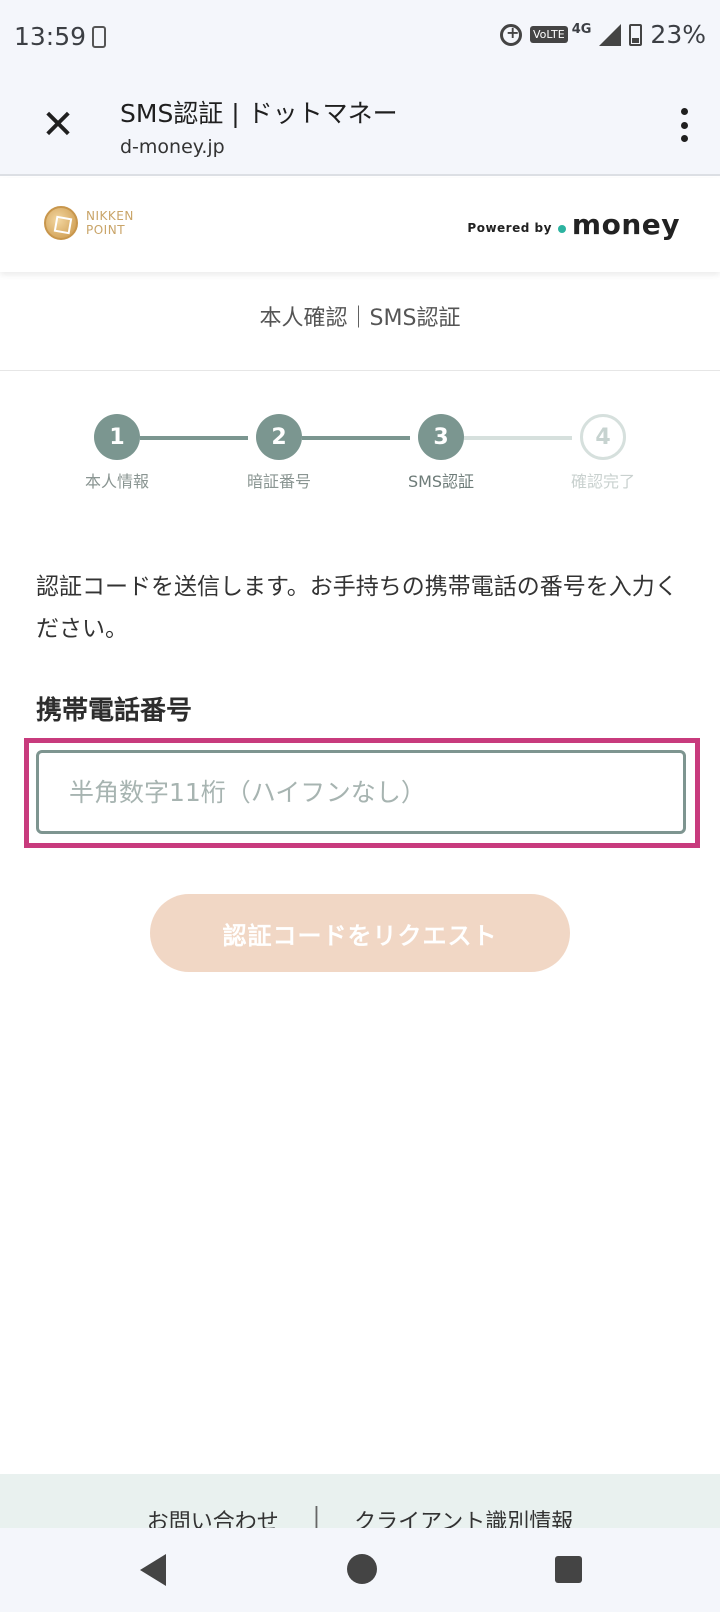 The height and width of the screenshot is (1612, 720). Describe the element at coordinates (116, 481) in the screenshot. I see `step-label: 本人情報` at that location.